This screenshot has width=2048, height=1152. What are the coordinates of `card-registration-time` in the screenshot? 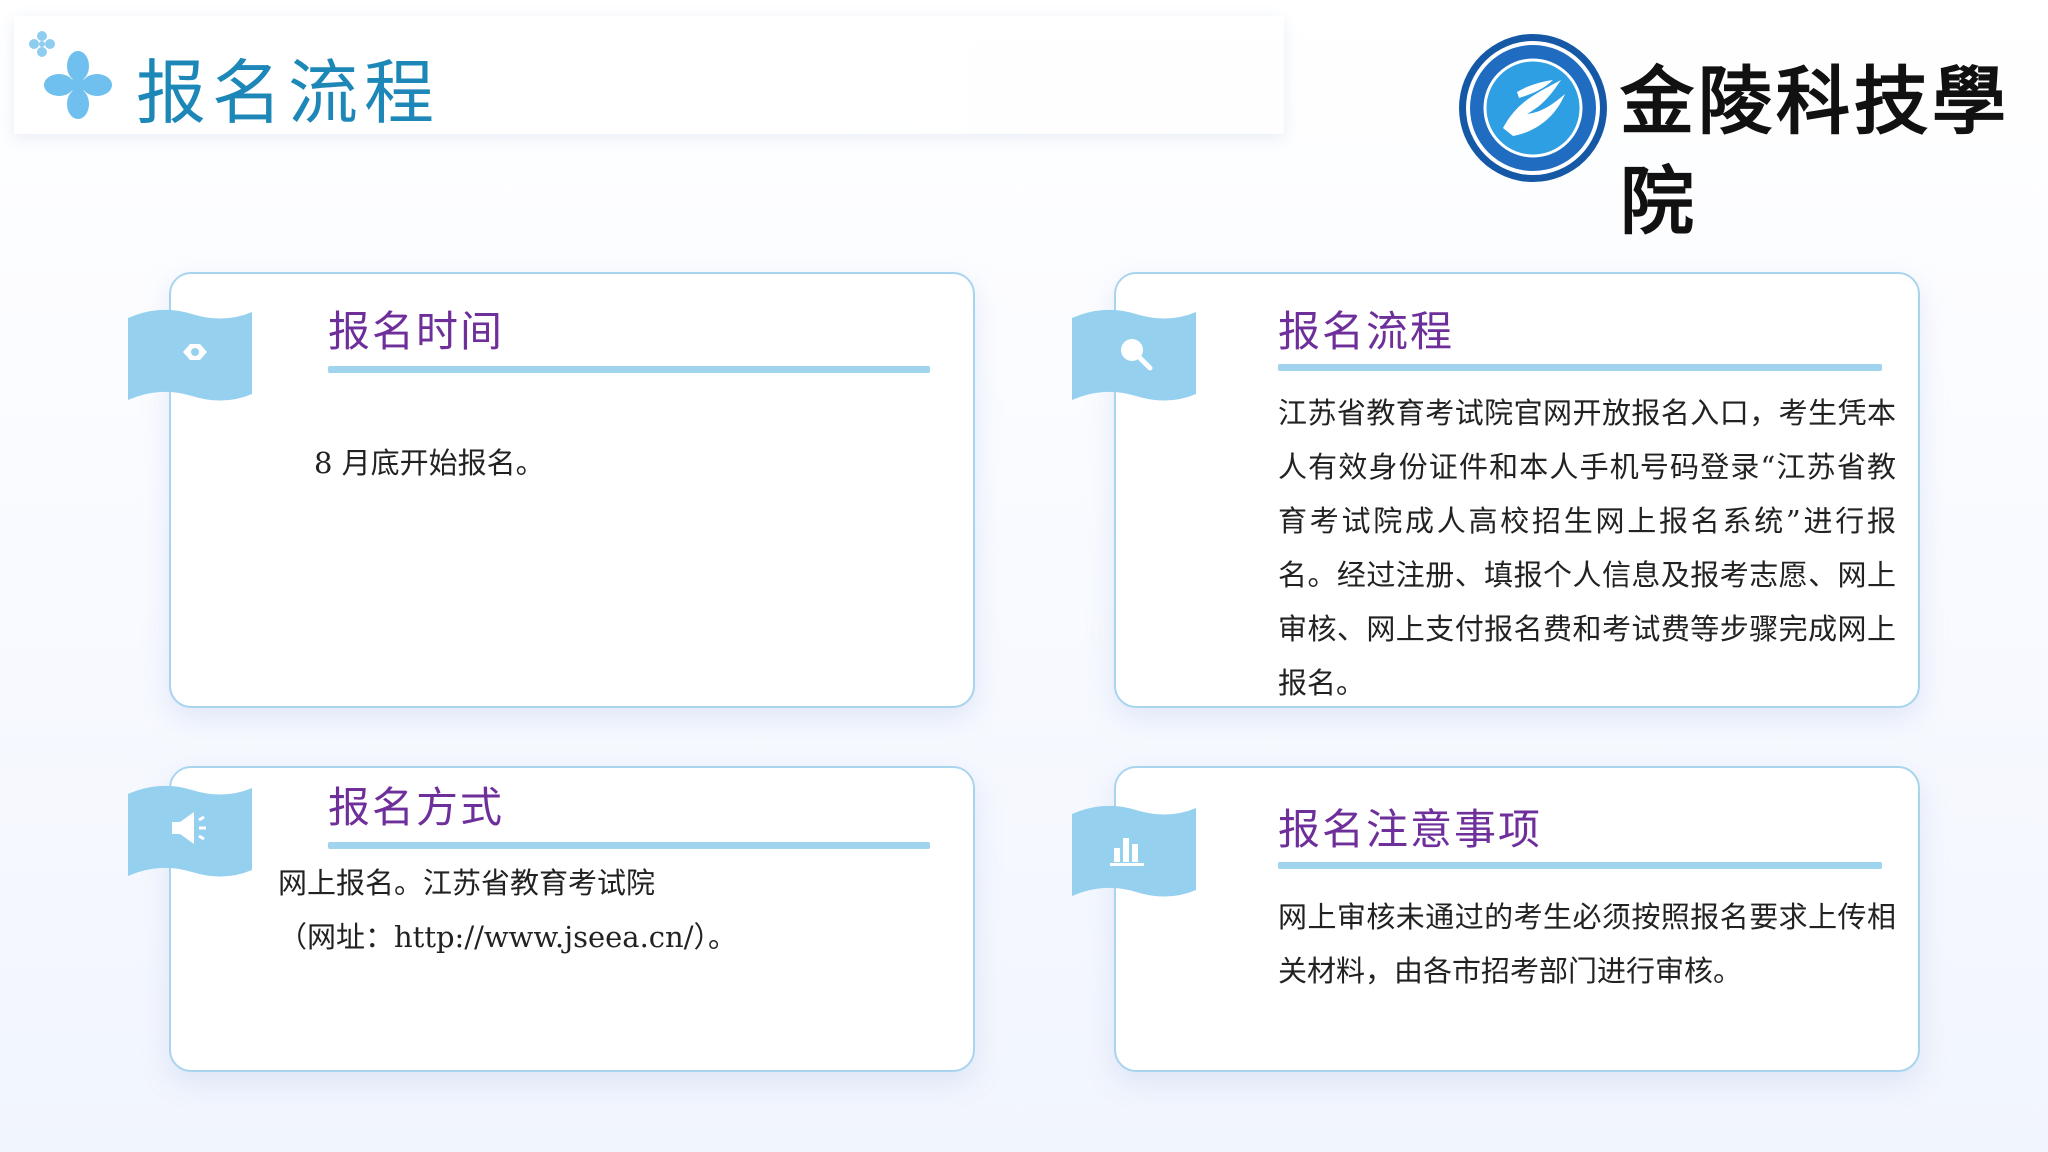 It's located at (572, 490).